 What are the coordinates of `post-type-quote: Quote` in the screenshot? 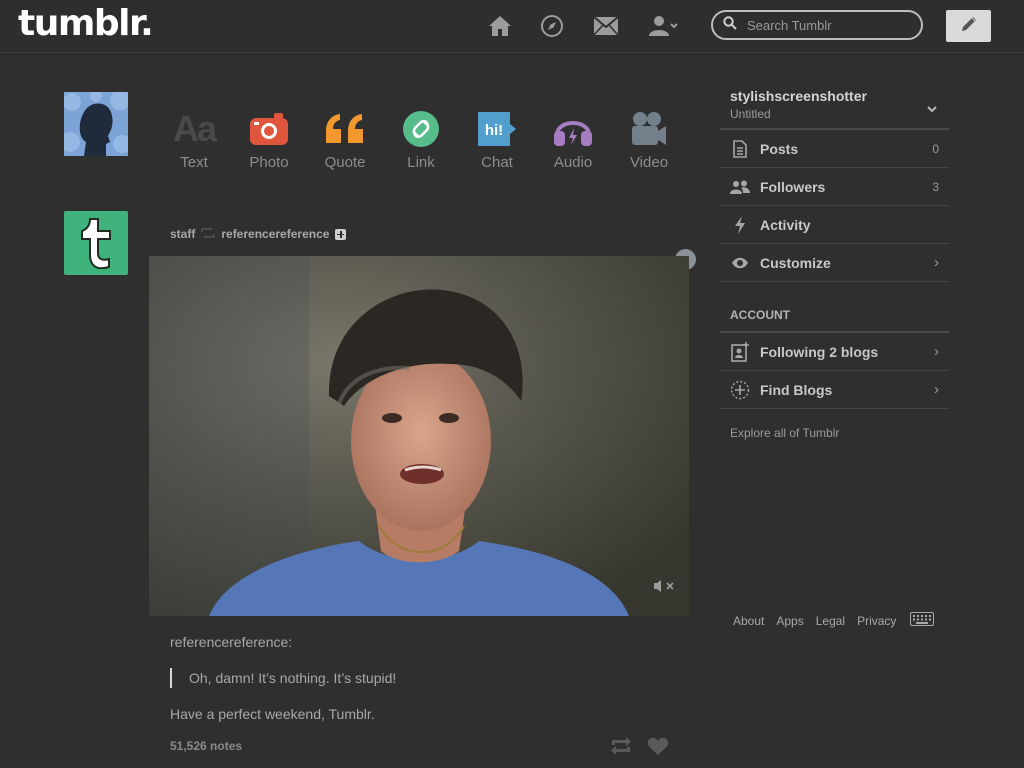 It's located at (345, 139).